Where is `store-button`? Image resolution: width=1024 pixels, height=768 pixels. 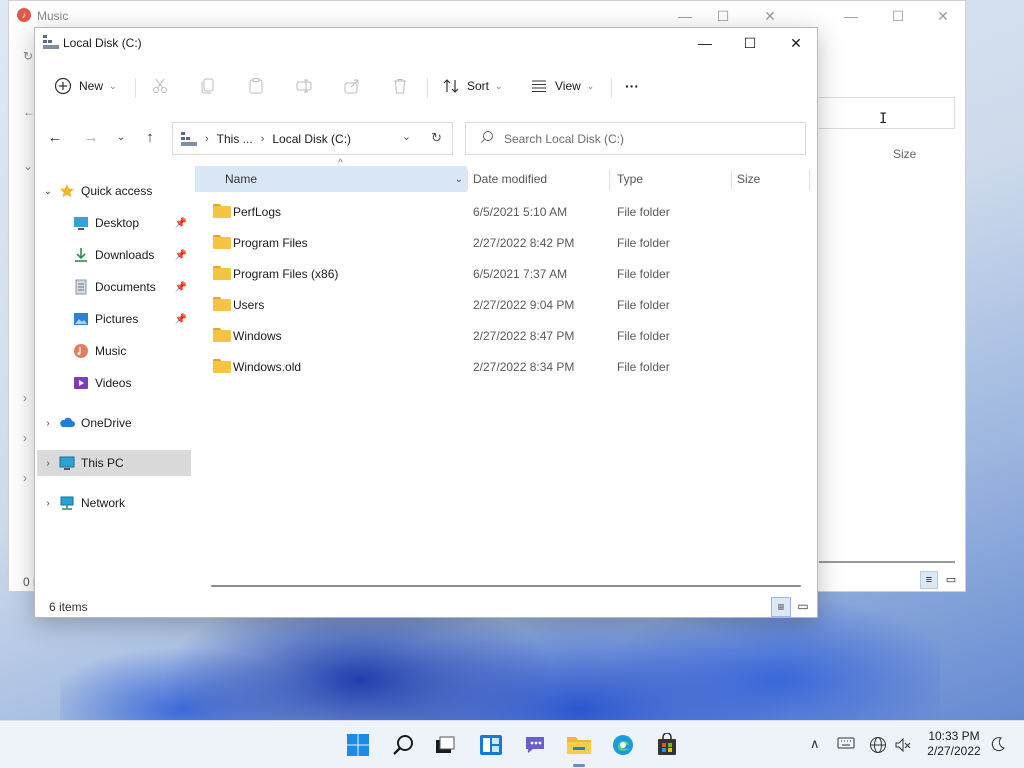
store-button is located at coordinates (667, 745).